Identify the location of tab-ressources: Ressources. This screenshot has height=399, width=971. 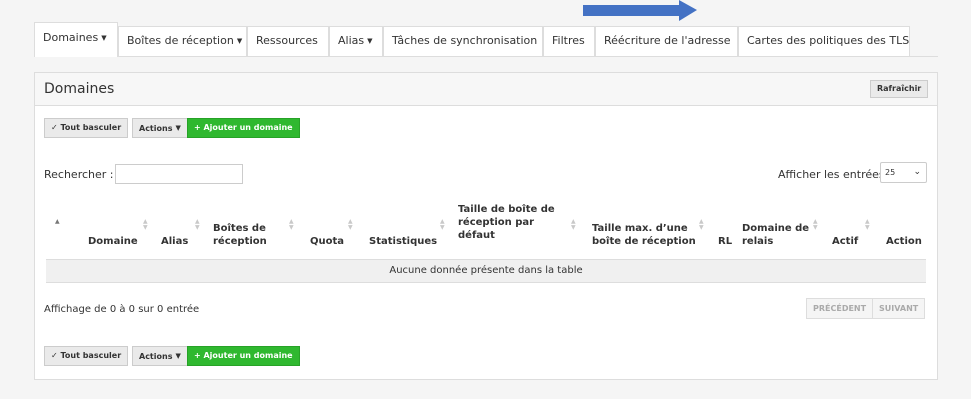
(288, 41).